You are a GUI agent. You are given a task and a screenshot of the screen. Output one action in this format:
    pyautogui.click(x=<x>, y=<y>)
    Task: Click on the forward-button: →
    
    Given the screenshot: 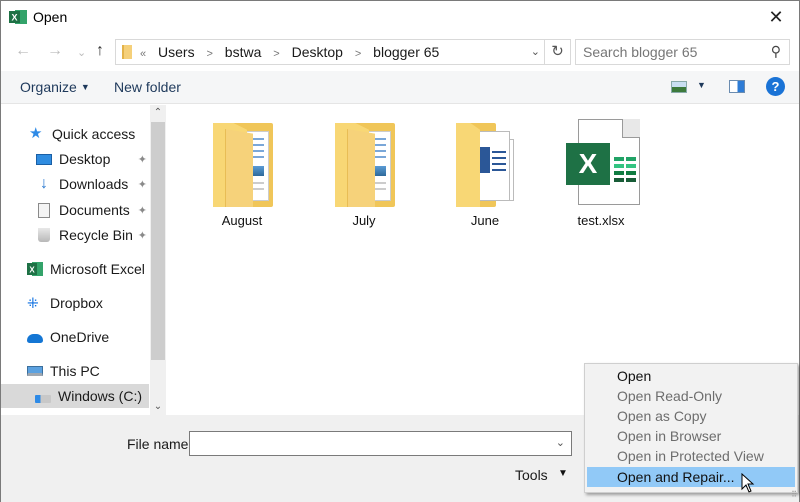 What is the action you would take?
    pyautogui.click(x=55, y=51)
    